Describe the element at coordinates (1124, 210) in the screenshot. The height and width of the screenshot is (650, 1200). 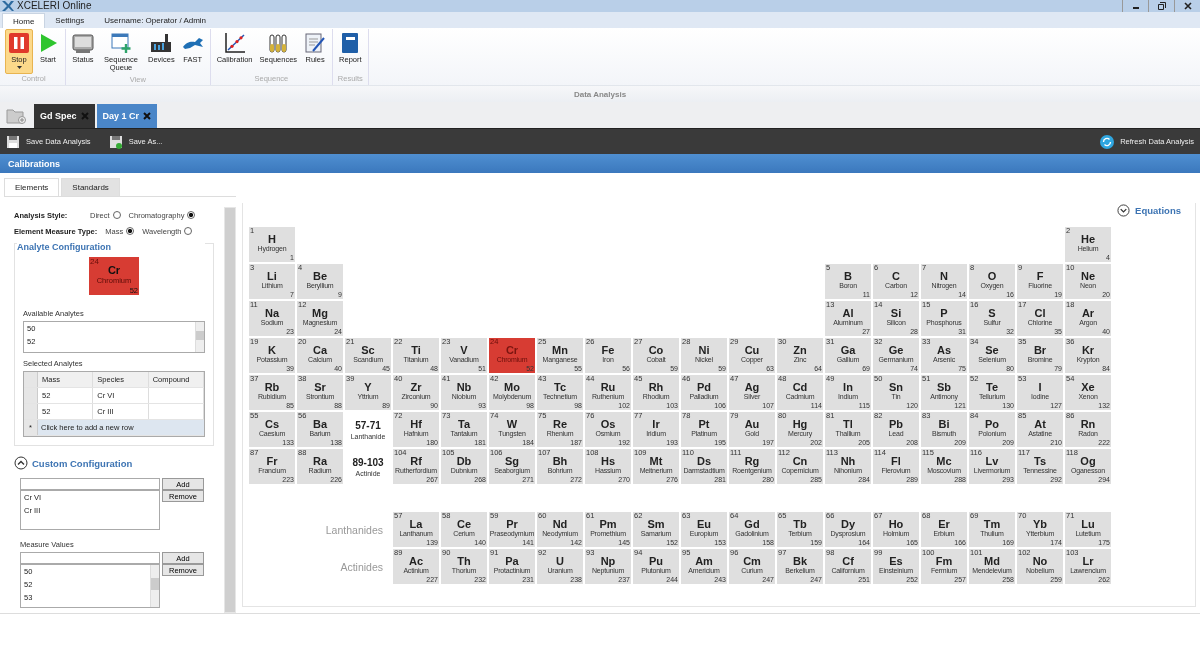
I see `expand-icon` at that location.